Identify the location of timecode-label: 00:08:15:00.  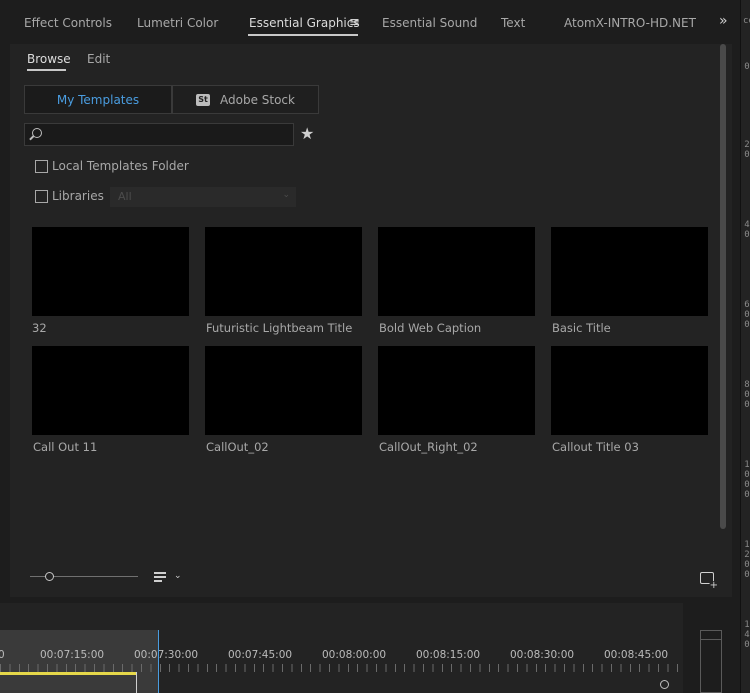
(448, 655).